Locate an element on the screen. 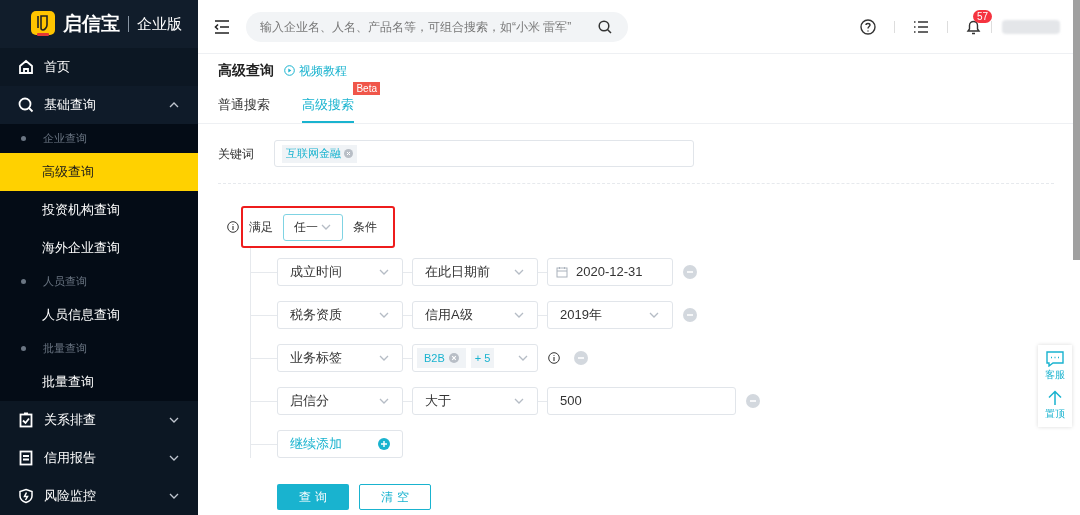 The image size is (1080, 515). search-field: 输入企业名、人名、产品名等，可组合搜索，如“小米 雷军” is located at coordinates (437, 26).